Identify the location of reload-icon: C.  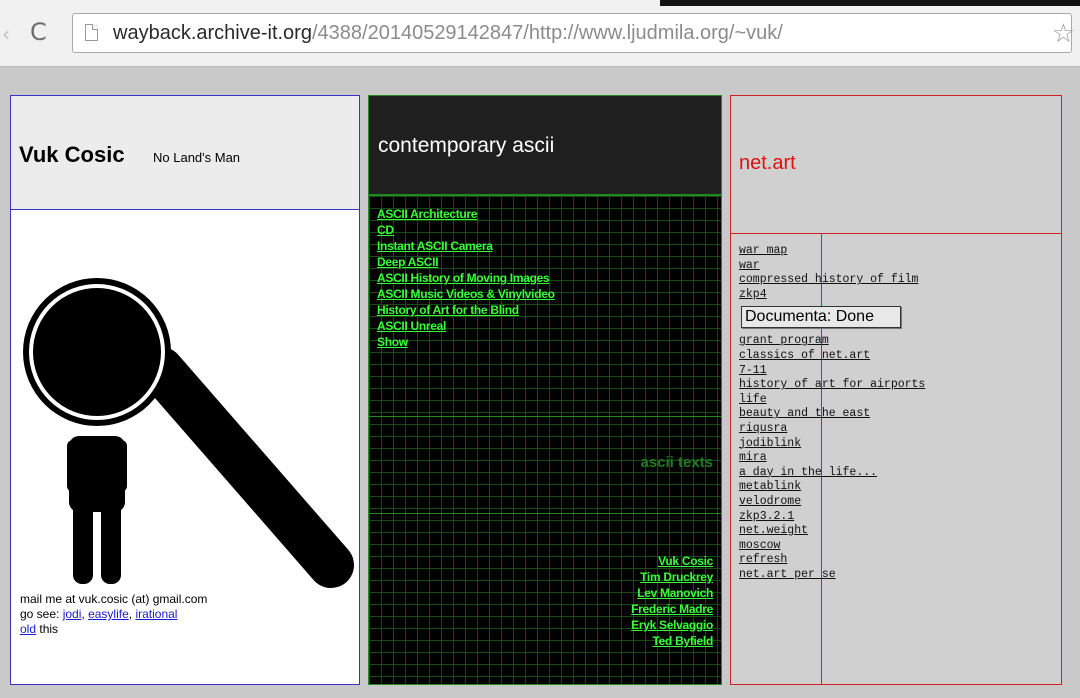
(38, 32).